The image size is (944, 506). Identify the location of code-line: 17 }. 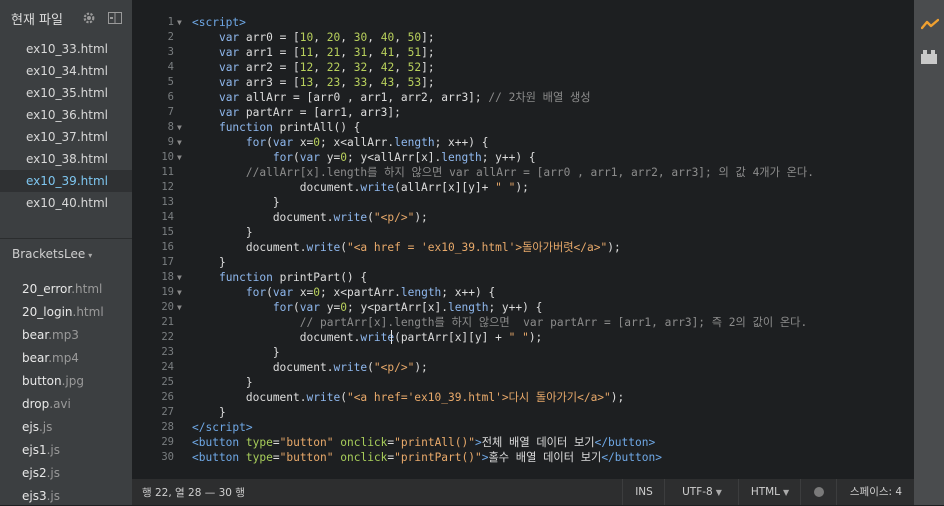
(523, 262).